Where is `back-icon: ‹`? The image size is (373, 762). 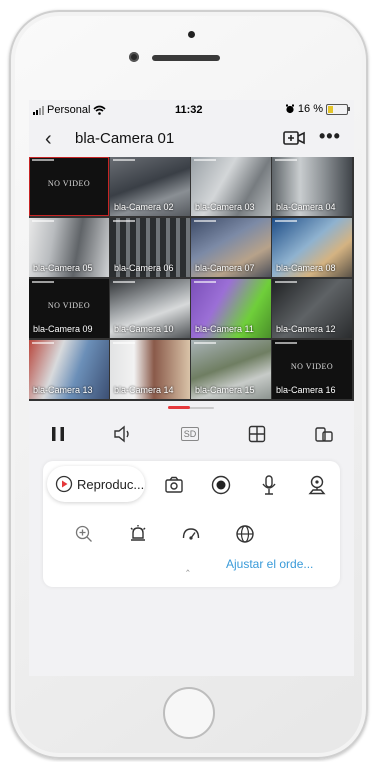
back-icon: ‹ is located at coordinates (48, 139).